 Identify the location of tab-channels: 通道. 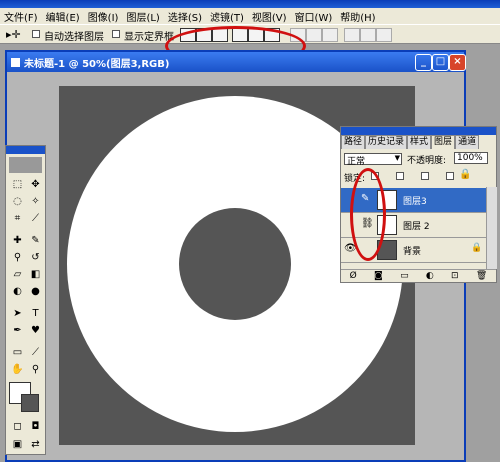
(467, 142).